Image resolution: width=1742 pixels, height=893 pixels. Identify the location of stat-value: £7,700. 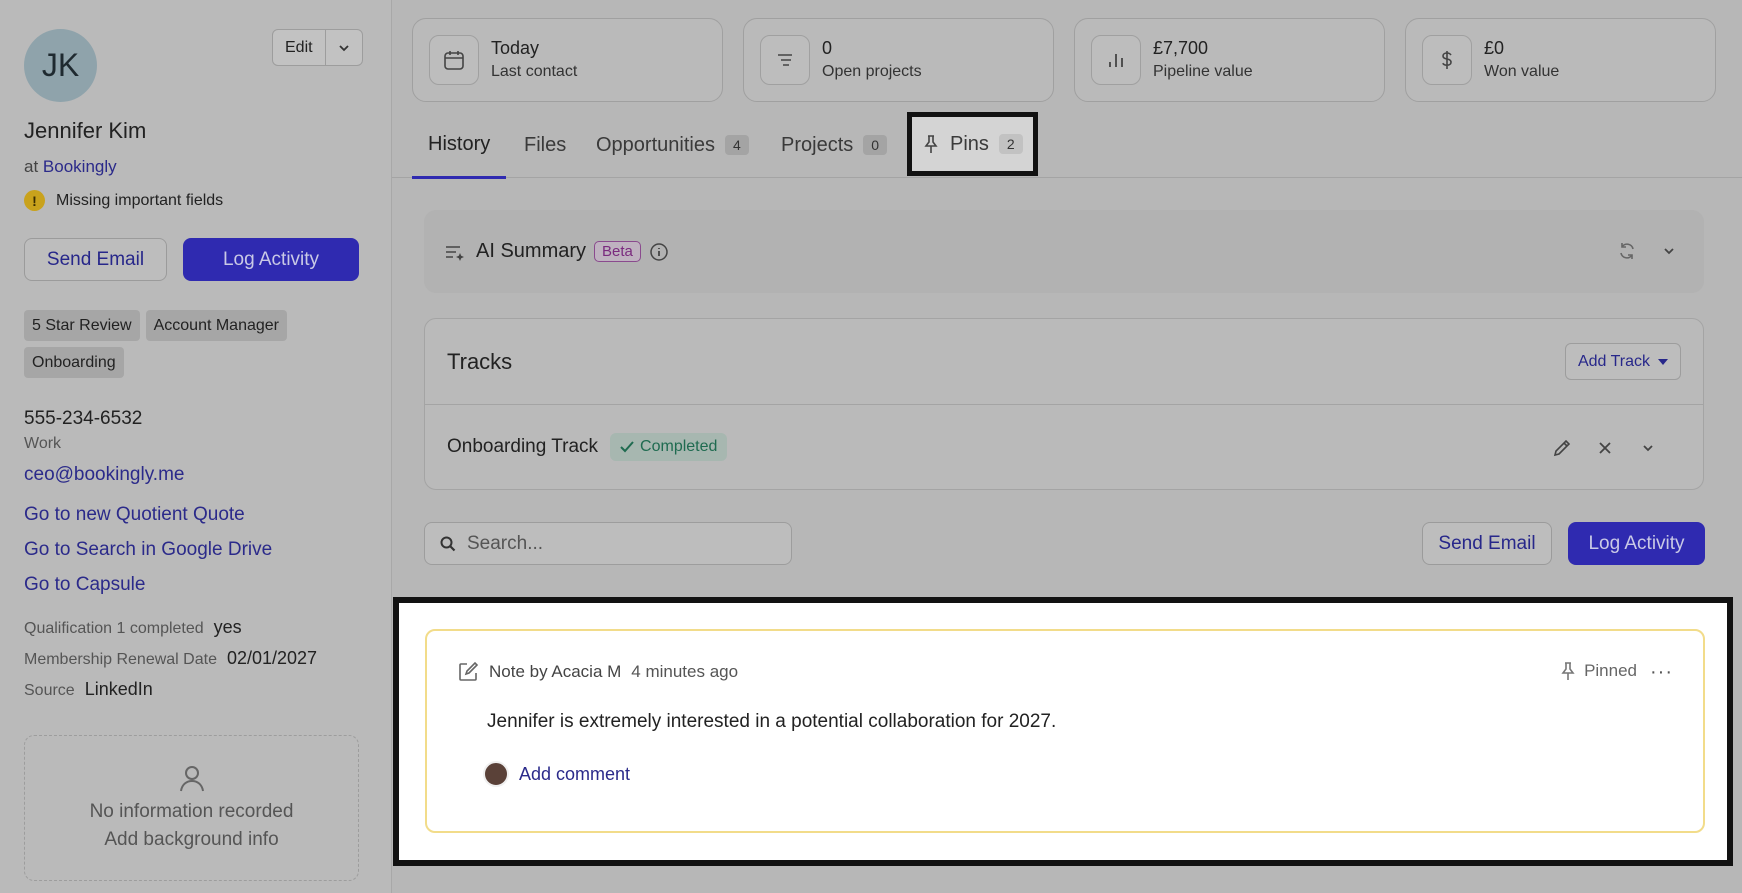
(1181, 48).